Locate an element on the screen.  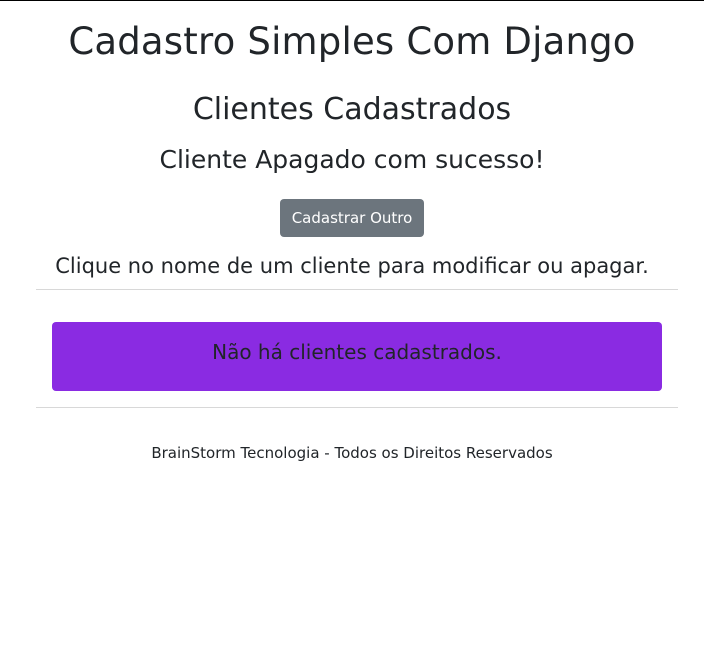
register-another-button: Cadastrar Outro is located at coordinates (352, 218).